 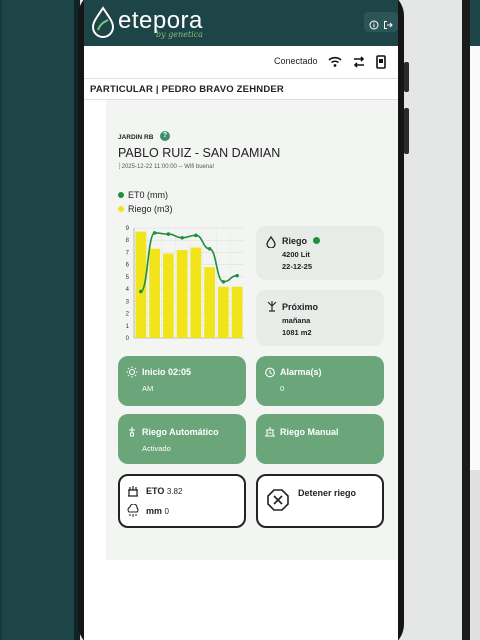 I want to click on rain-value: 0, so click(x=166, y=511).